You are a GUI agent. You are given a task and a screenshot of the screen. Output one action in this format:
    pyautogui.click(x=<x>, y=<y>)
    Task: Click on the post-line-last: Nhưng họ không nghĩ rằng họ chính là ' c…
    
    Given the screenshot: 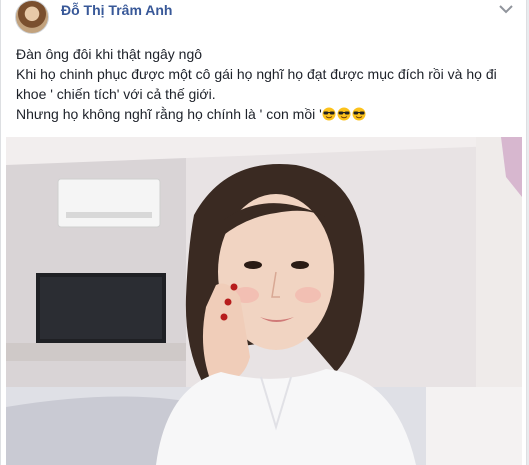 What is the action you would take?
    pyautogui.click(x=266, y=114)
    